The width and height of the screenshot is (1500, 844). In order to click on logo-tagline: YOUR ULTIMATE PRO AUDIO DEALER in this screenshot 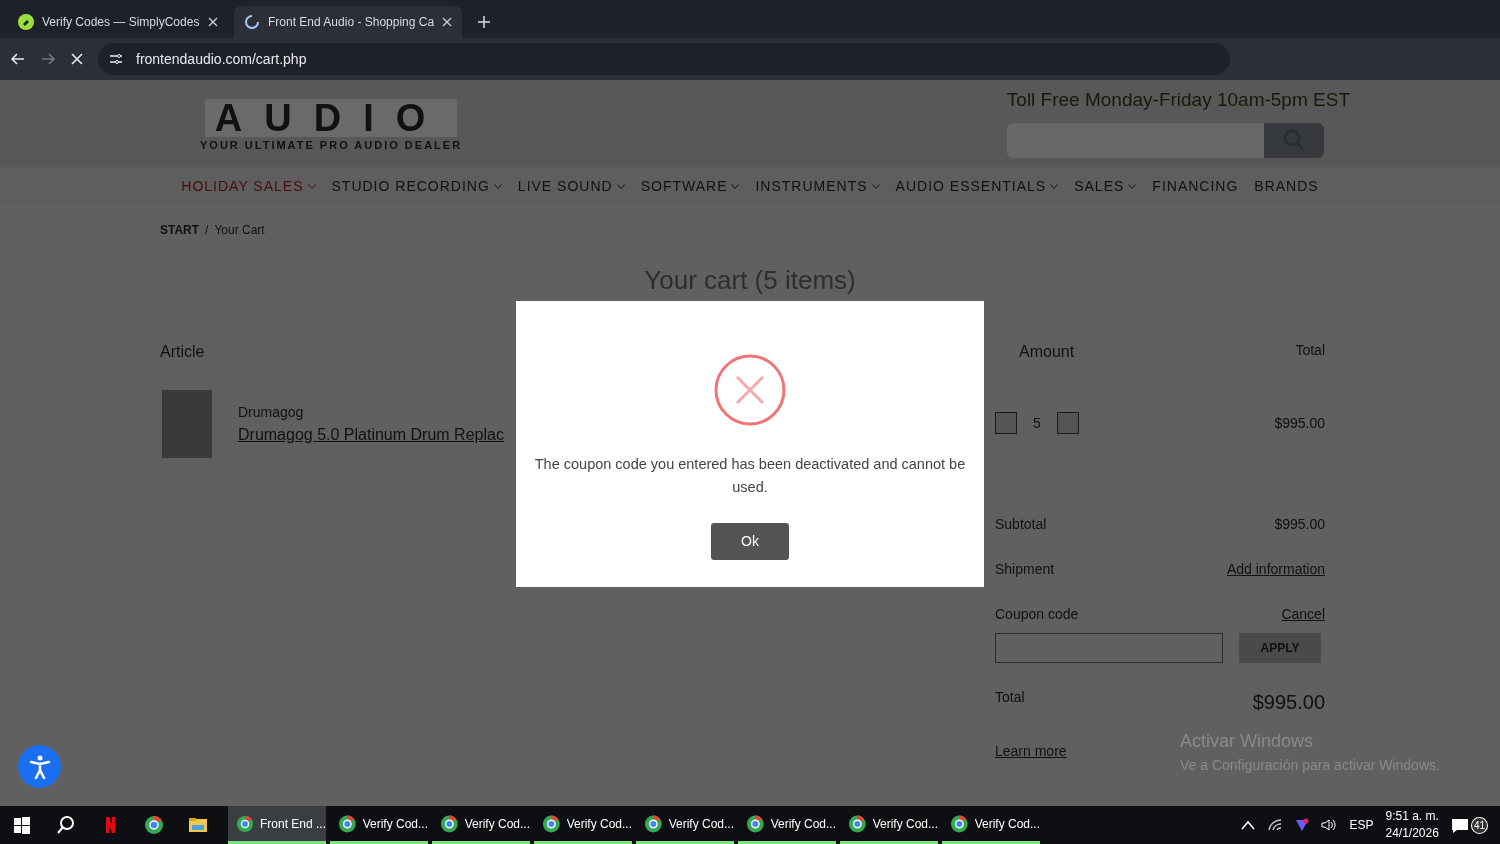, I will do `click(331, 145)`.